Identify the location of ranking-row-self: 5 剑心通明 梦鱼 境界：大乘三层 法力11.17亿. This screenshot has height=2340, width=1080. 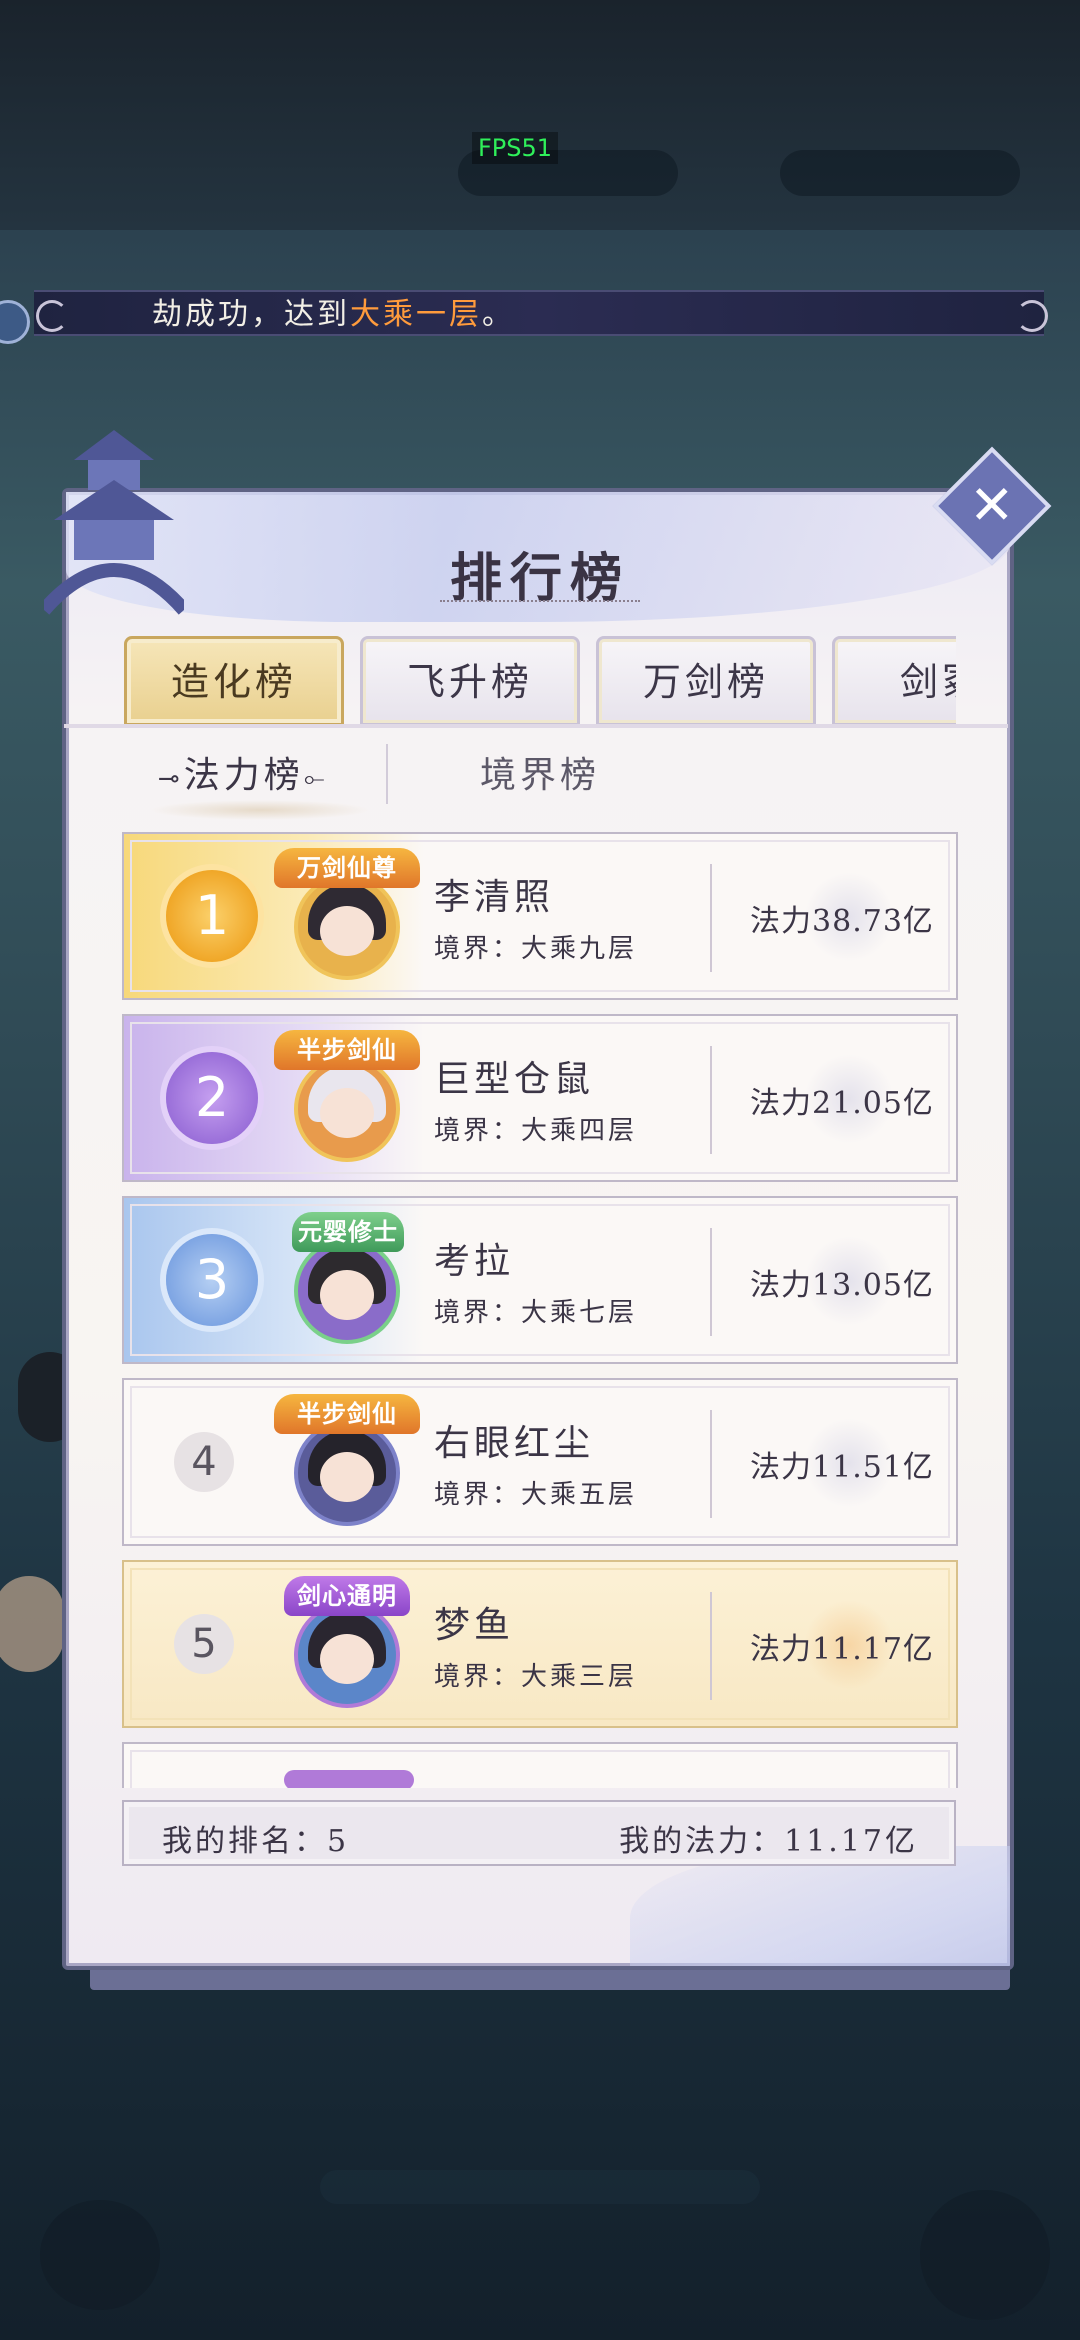
(540, 1644).